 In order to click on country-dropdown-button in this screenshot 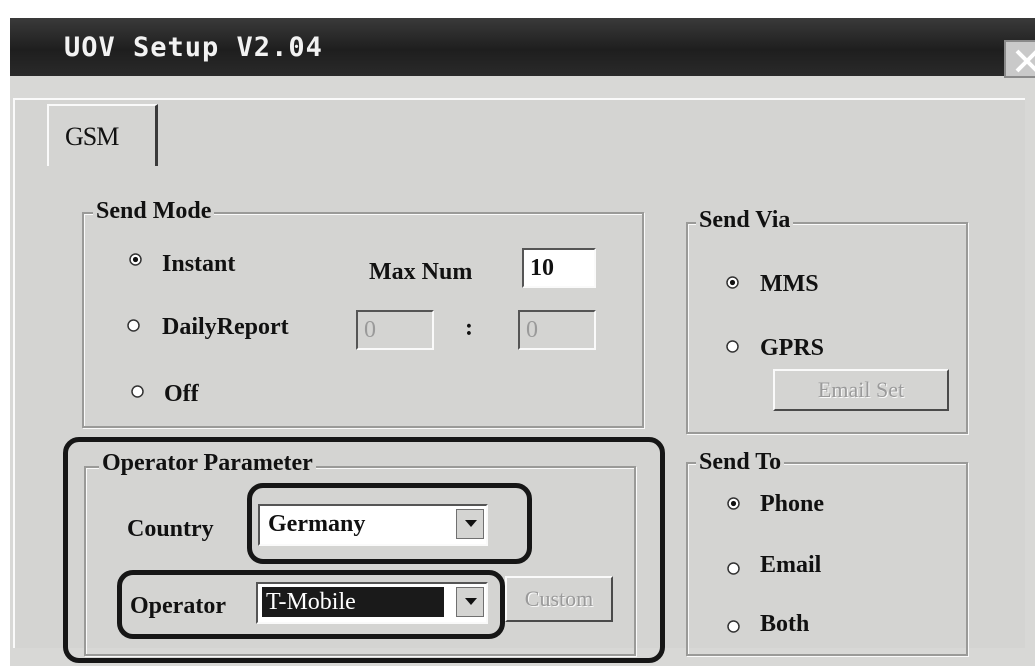, I will do `click(470, 524)`.